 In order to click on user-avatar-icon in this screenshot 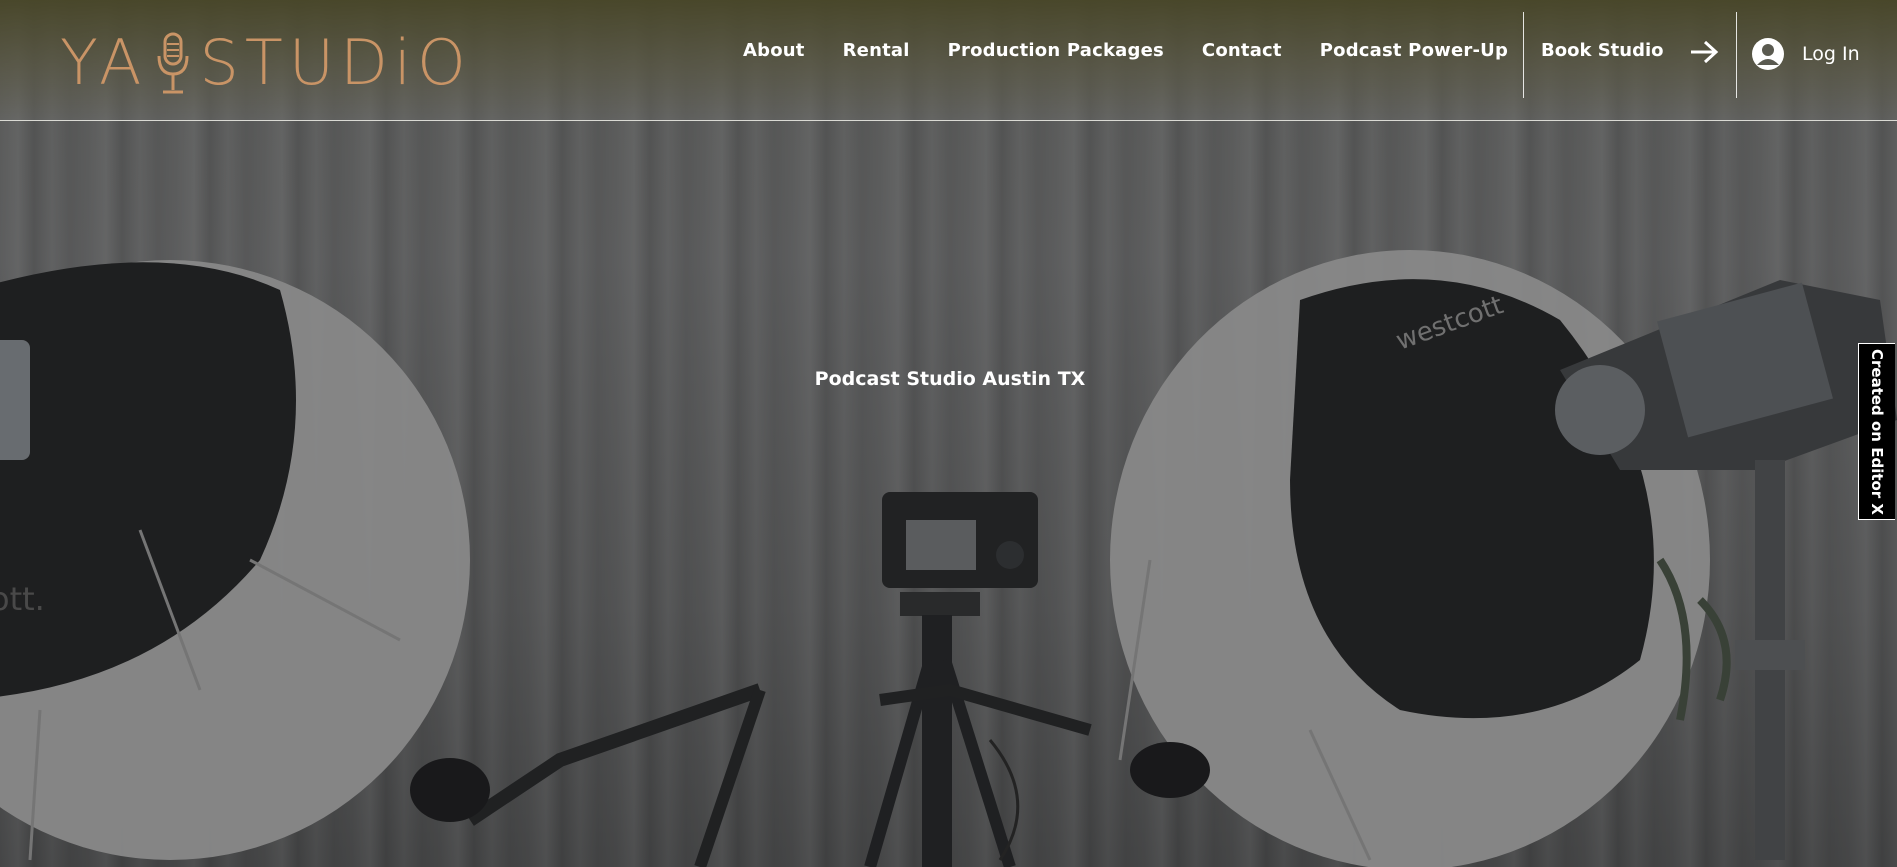, I will do `click(1768, 54)`.